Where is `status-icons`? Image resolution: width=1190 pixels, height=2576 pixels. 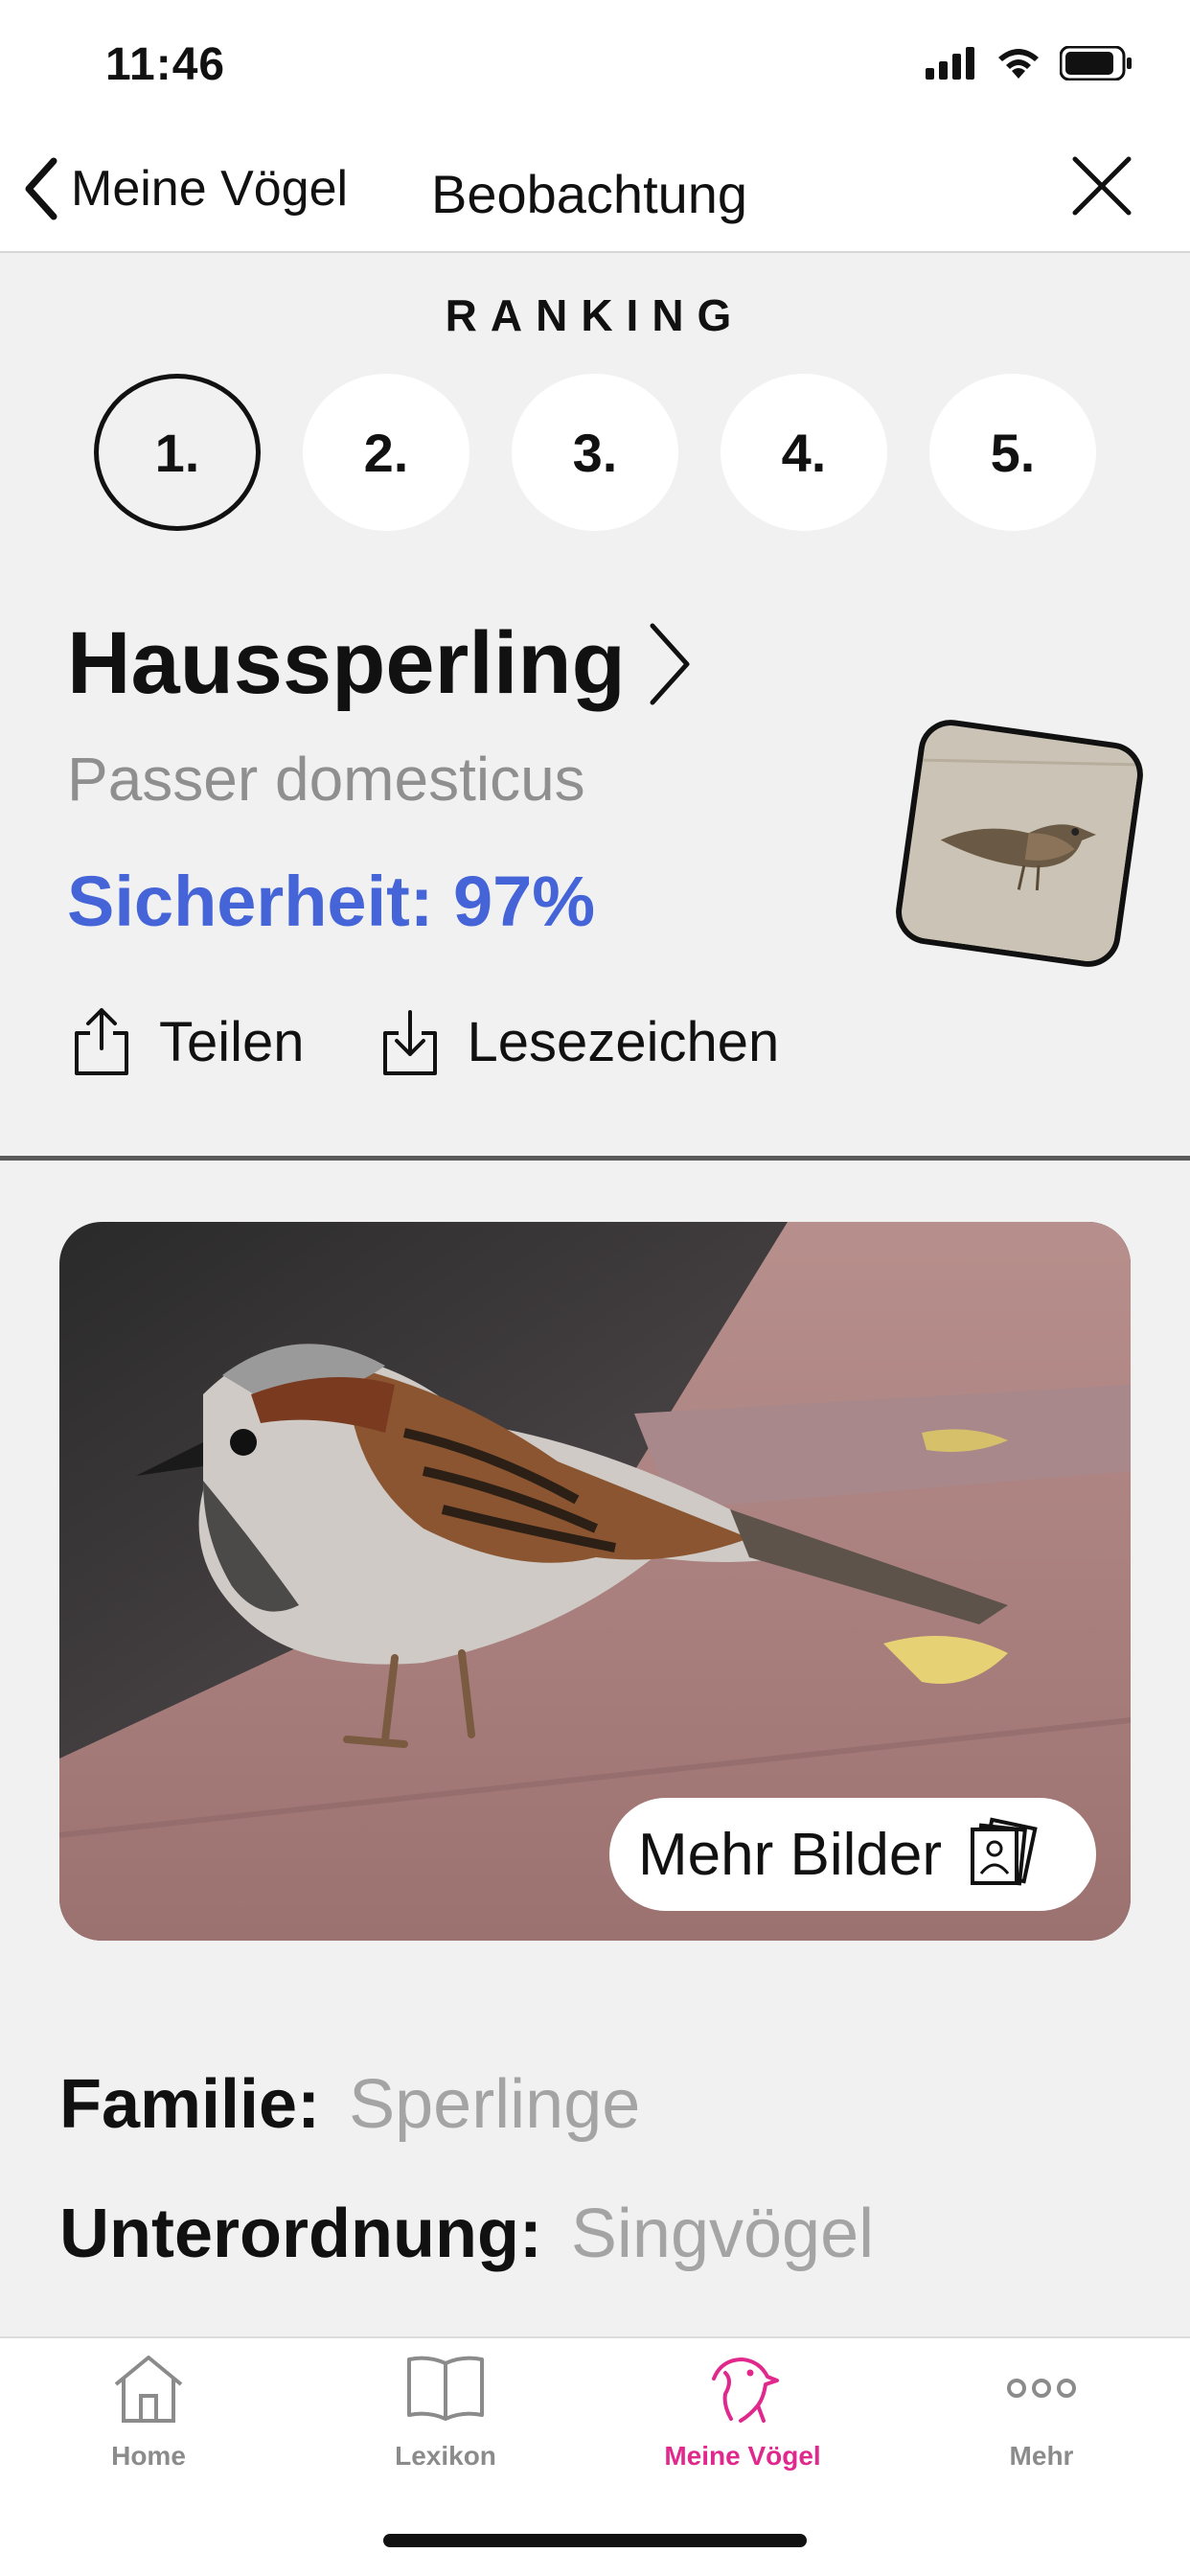 status-icons is located at coordinates (1030, 63).